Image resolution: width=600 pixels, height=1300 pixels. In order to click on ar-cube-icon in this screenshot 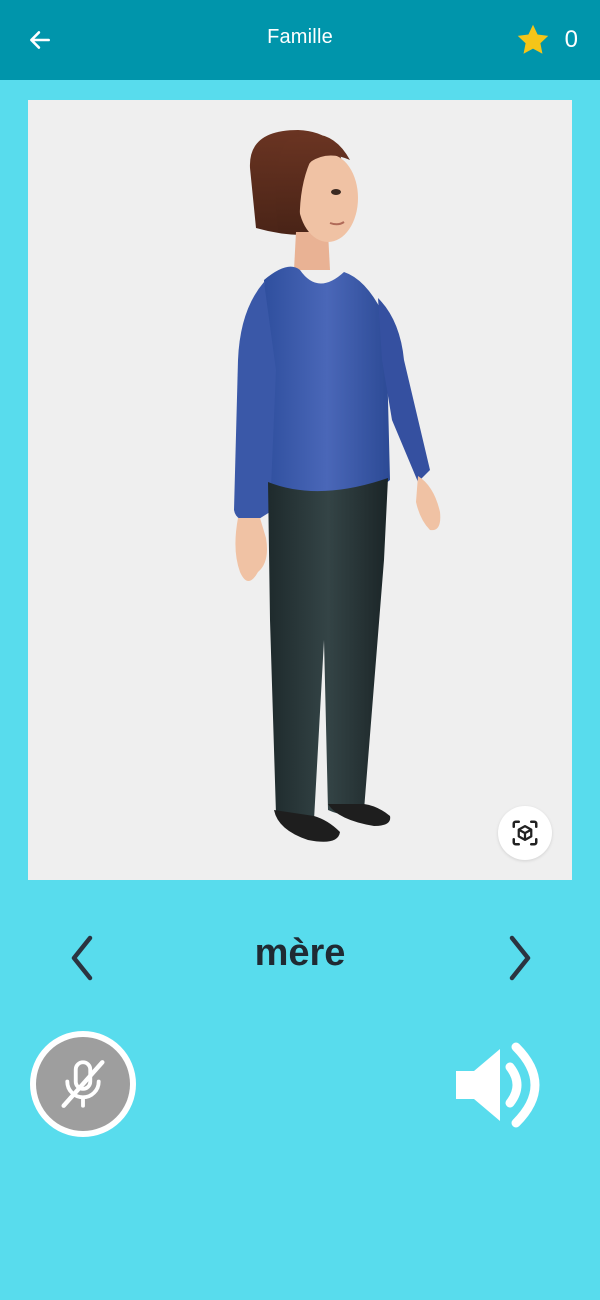, I will do `click(525, 833)`.